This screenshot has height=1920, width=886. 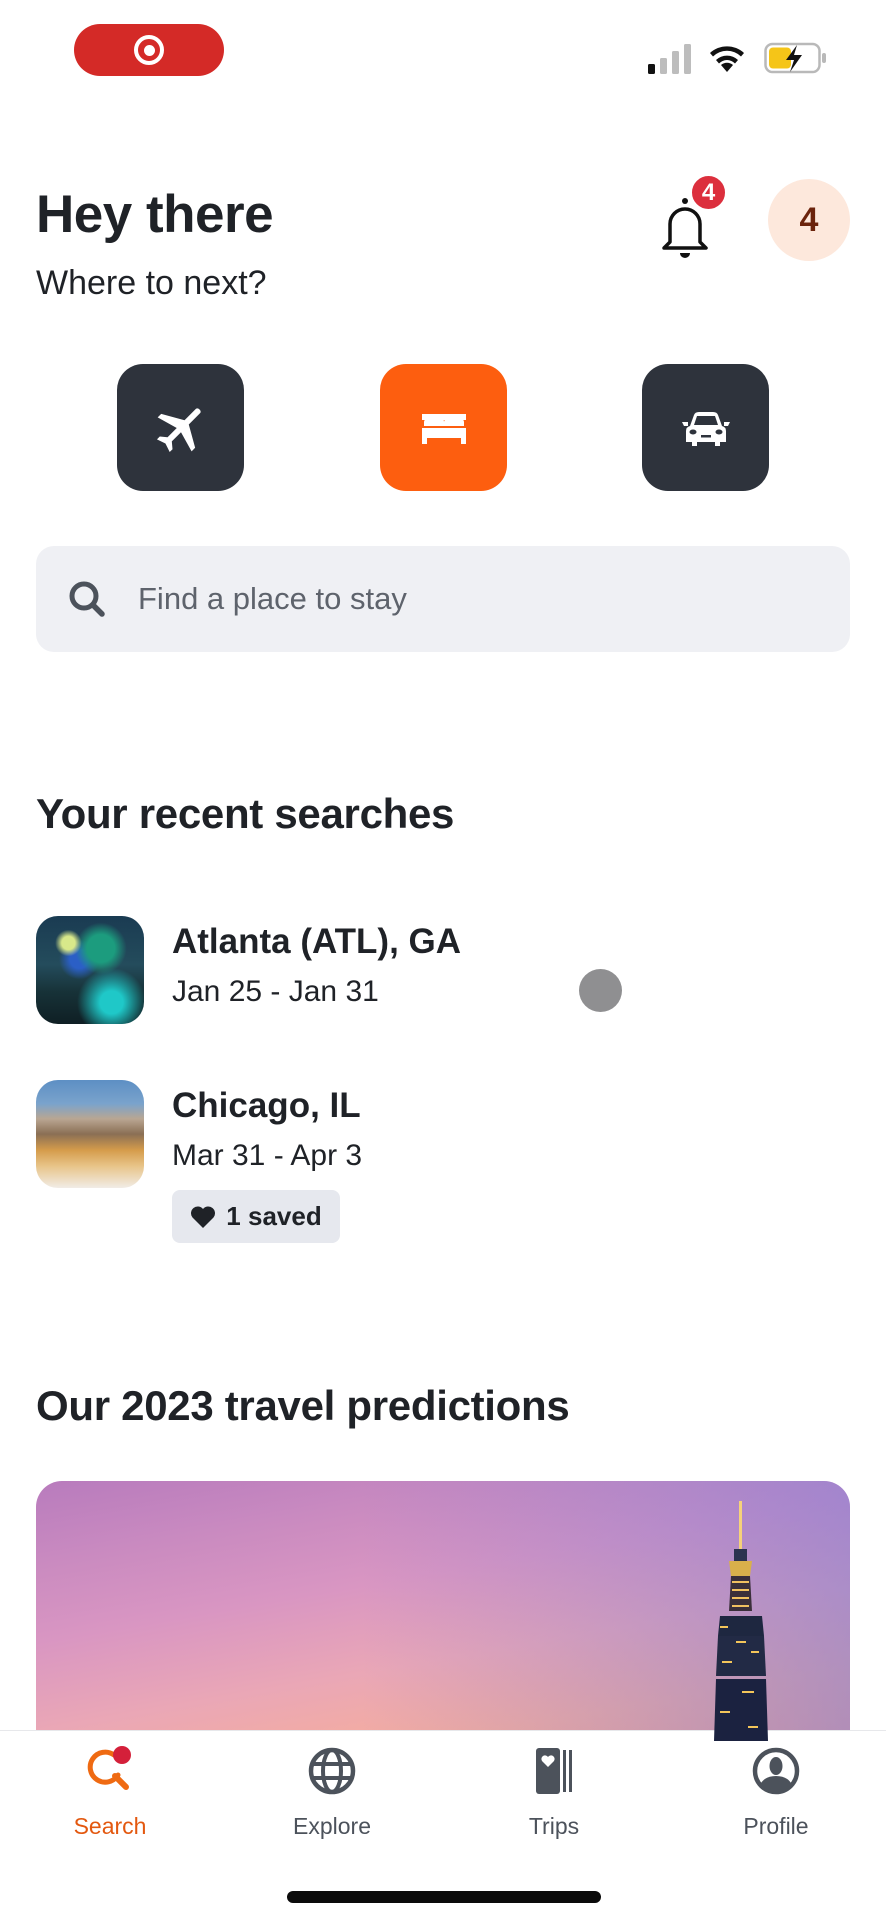 I want to click on car-icon, so click(x=705, y=428).